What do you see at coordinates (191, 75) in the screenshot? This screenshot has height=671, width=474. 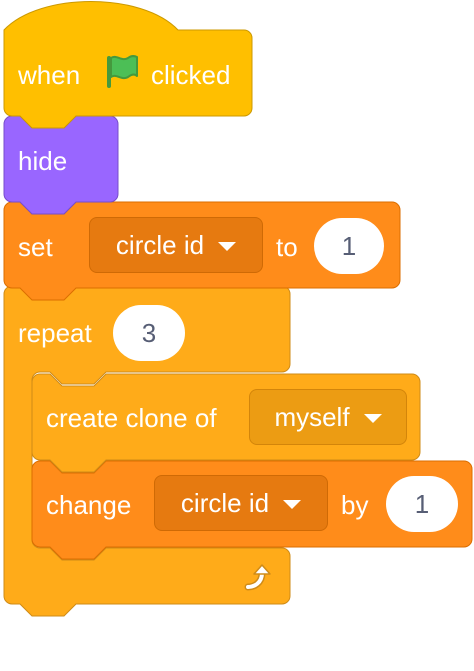 I see `clicked-label: clicked` at bounding box center [191, 75].